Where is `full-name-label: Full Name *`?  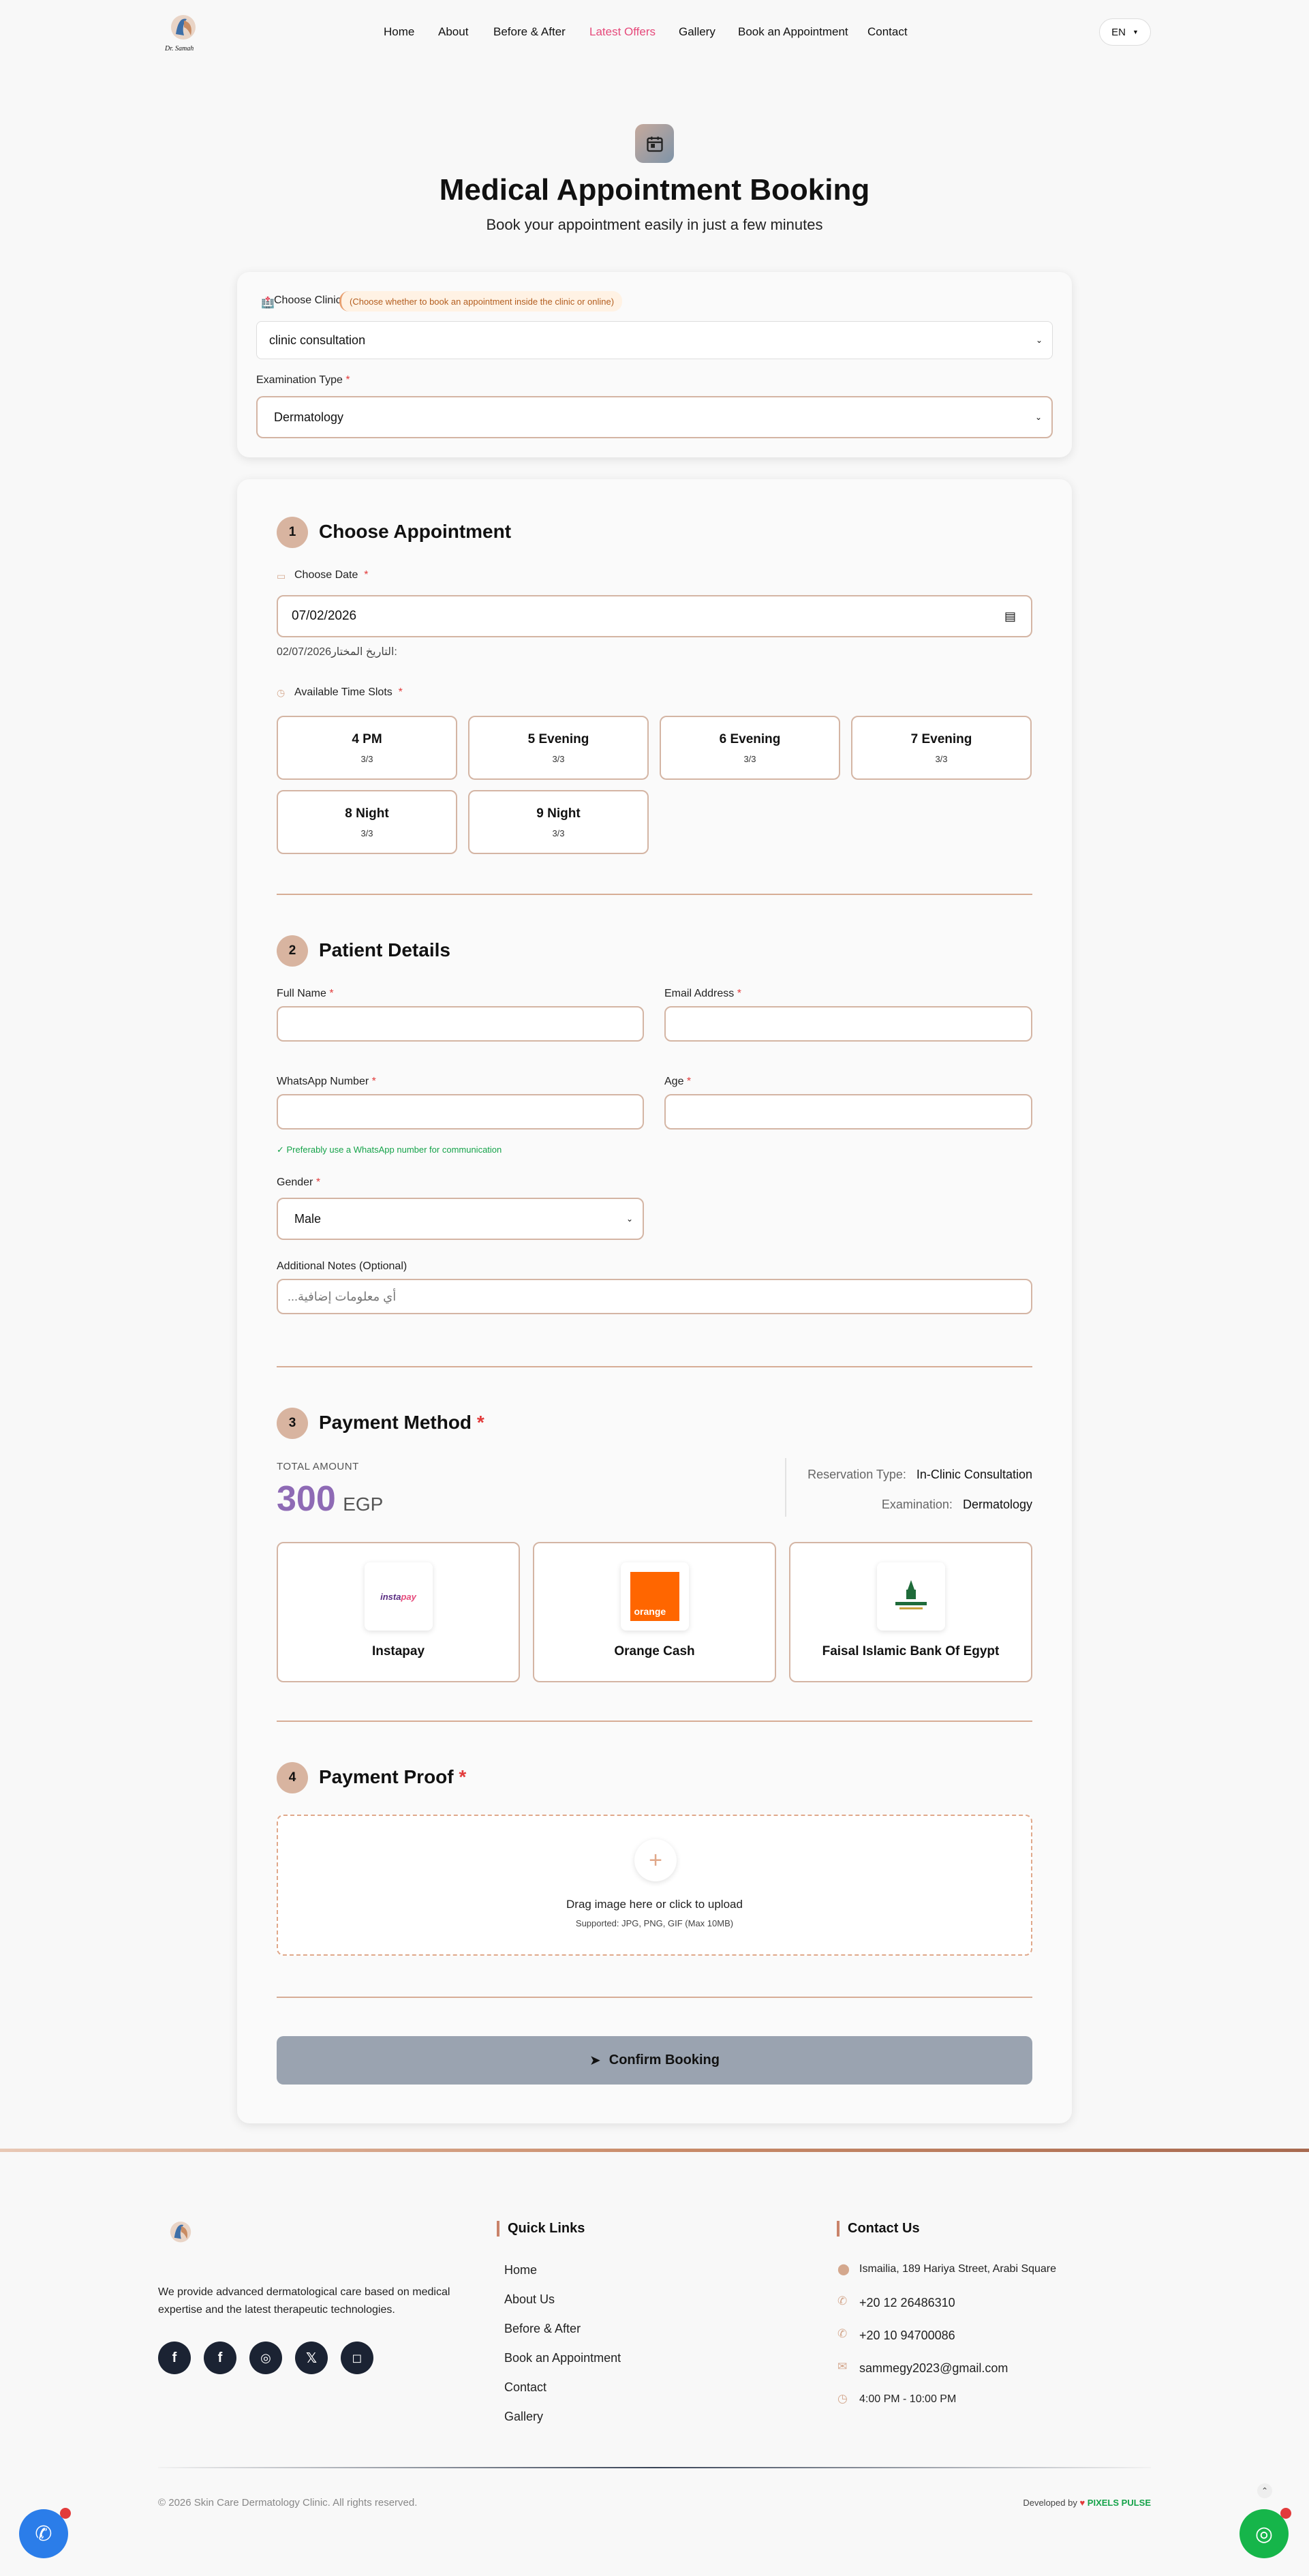 full-name-label: Full Name * is located at coordinates (305, 993).